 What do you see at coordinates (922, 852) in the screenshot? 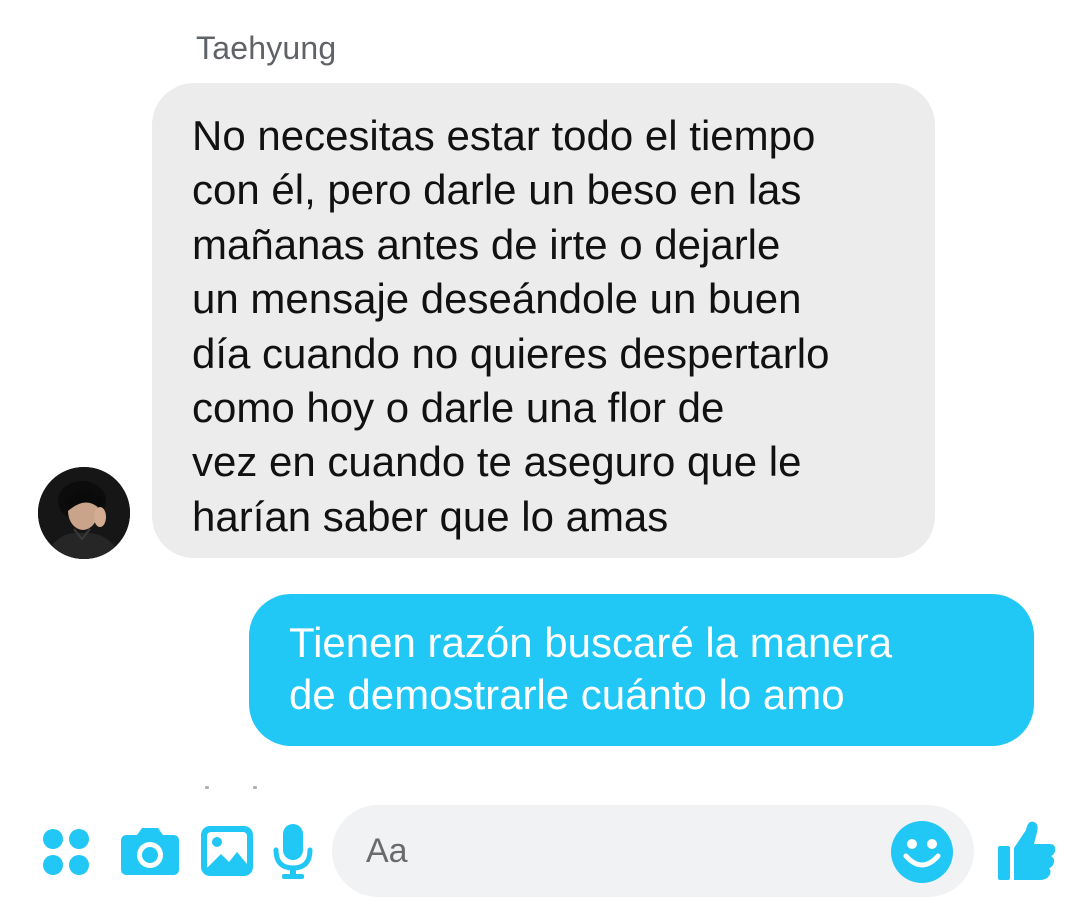
I see `emoji-icon` at bounding box center [922, 852].